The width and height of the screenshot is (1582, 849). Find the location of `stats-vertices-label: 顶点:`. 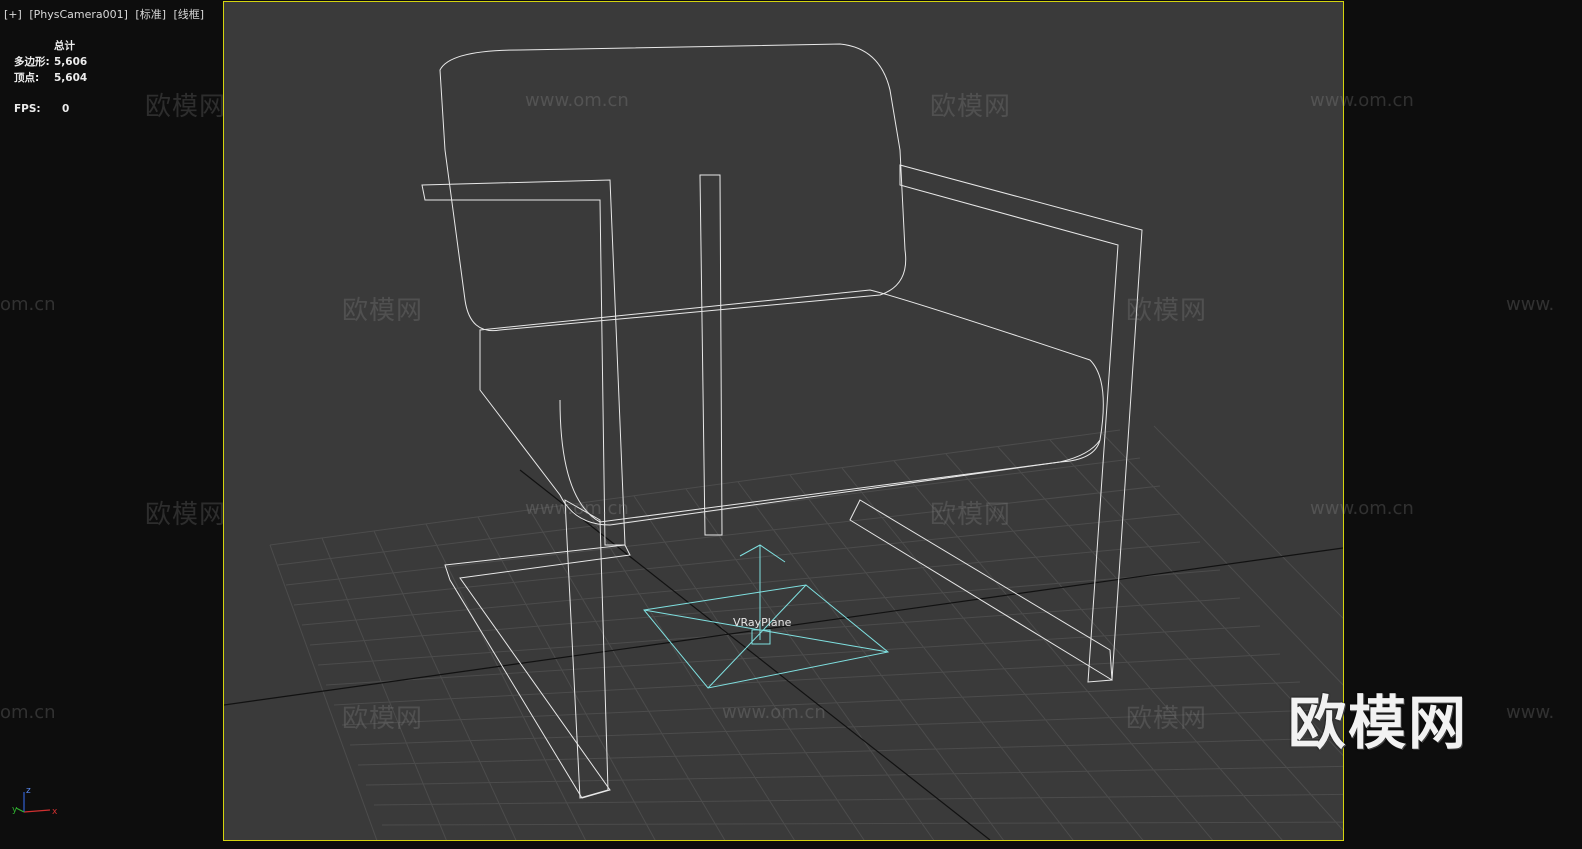

stats-vertices-label: 顶点: is located at coordinates (27, 78).